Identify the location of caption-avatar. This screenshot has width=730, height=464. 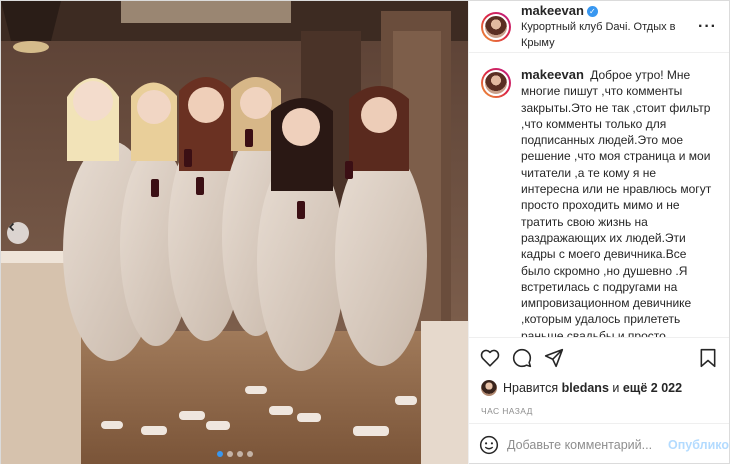
(496, 83).